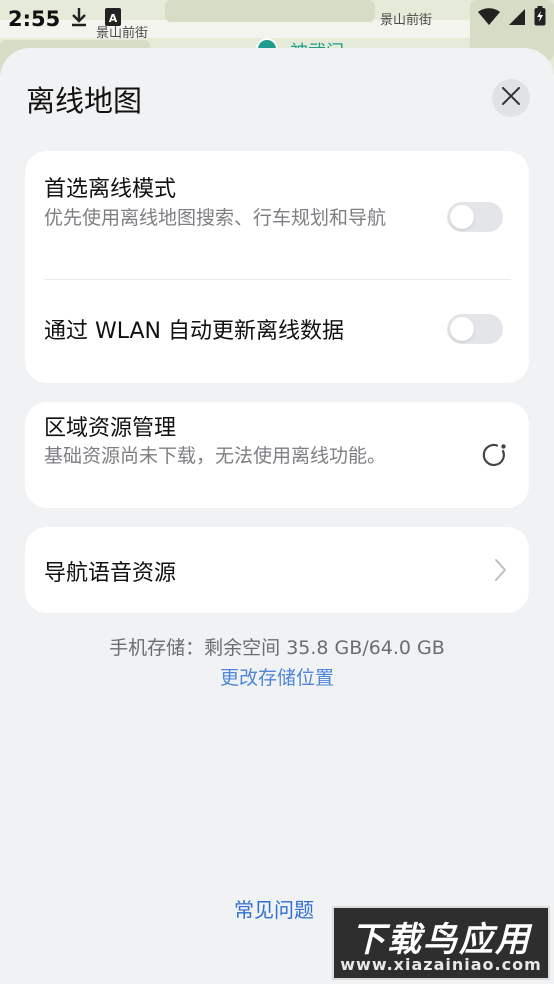 Image resolution: width=554 pixels, height=984 pixels. I want to click on app-icon: A, so click(113, 19).